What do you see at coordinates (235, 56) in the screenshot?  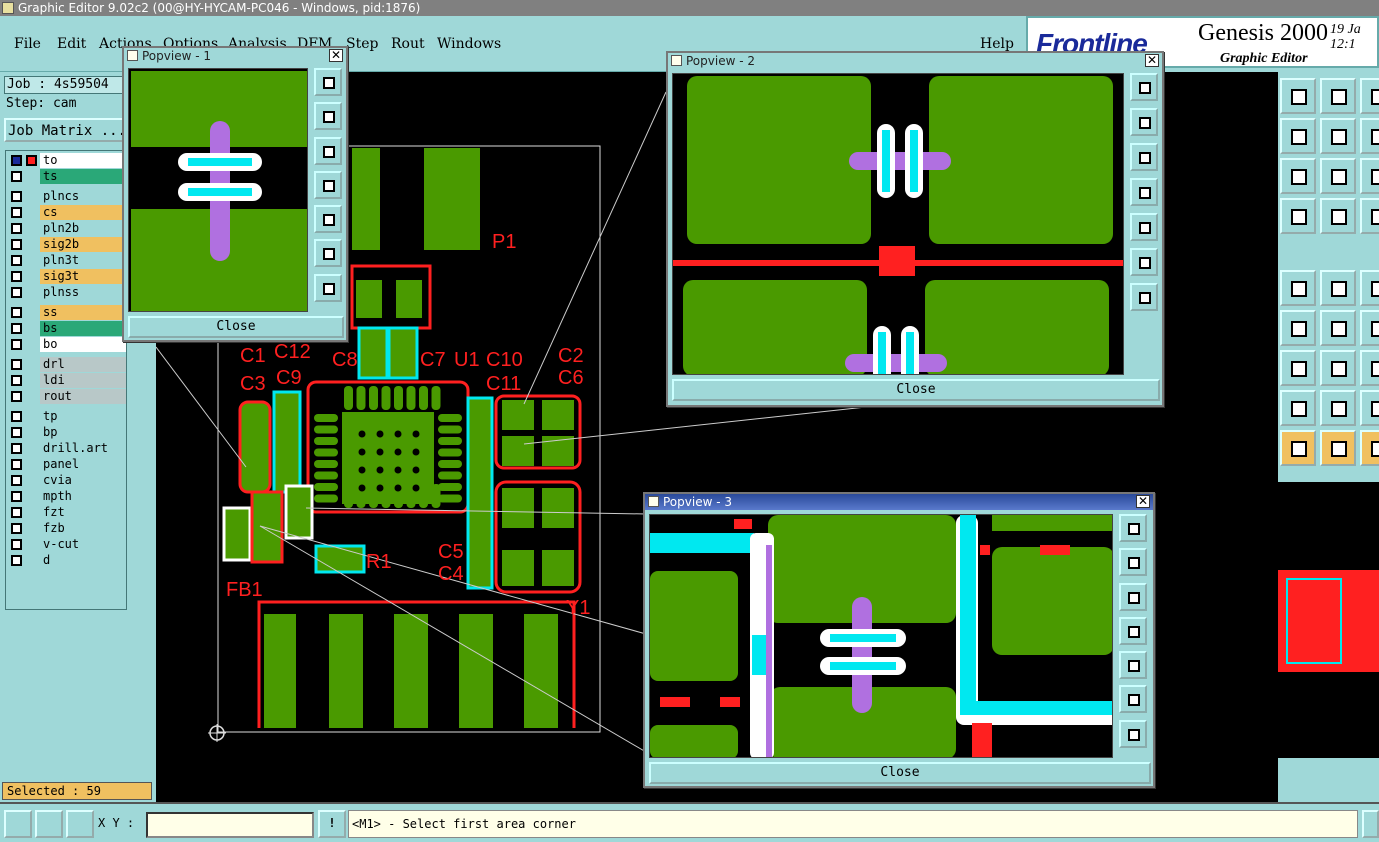 I see `popview-1-titlebar: Popview - 1 ✕` at bounding box center [235, 56].